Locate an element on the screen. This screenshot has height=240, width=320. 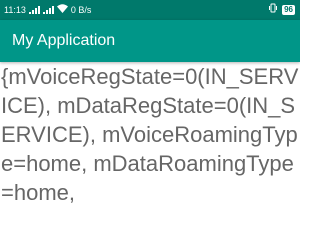
status-time: 11:13 is located at coordinates (15, 10).